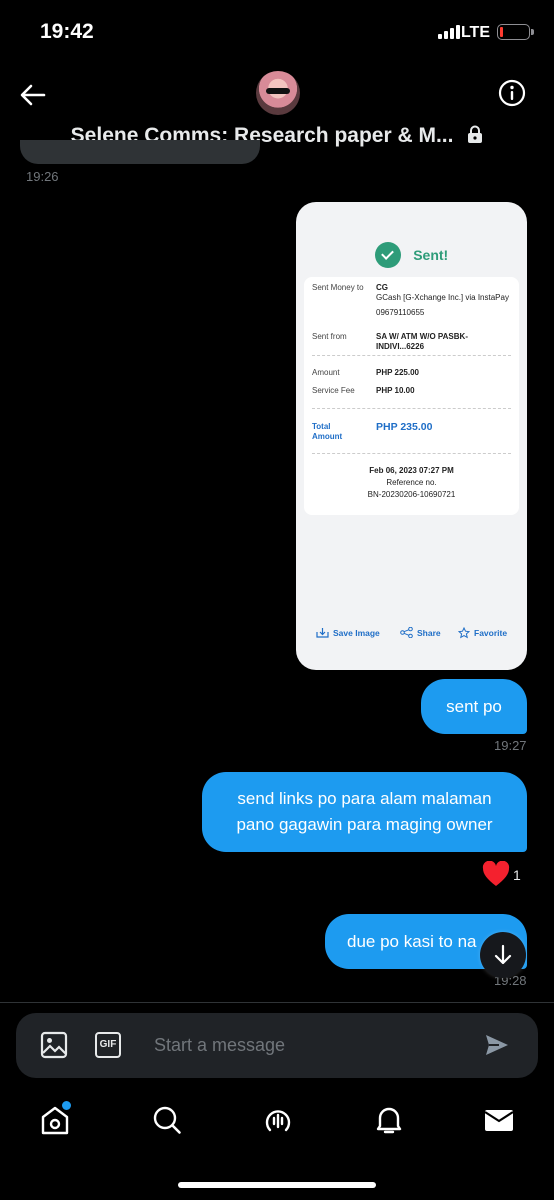 The image size is (554, 1200). What do you see at coordinates (411, 255) in the screenshot?
I see `sent-status: Sent!` at bounding box center [411, 255].